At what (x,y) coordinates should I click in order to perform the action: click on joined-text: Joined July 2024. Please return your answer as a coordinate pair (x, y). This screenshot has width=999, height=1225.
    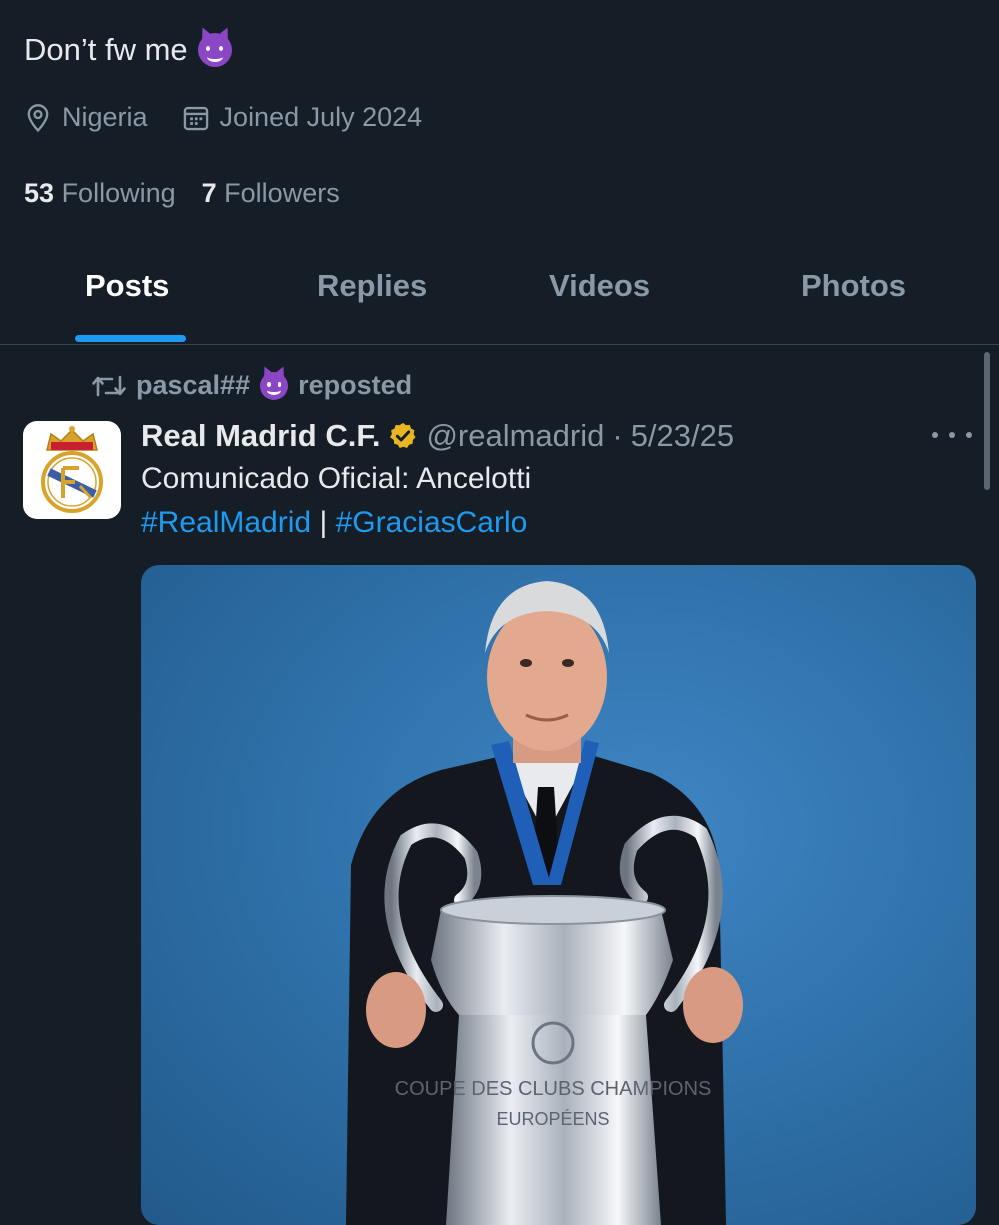
    Looking at the image, I should click on (321, 117).